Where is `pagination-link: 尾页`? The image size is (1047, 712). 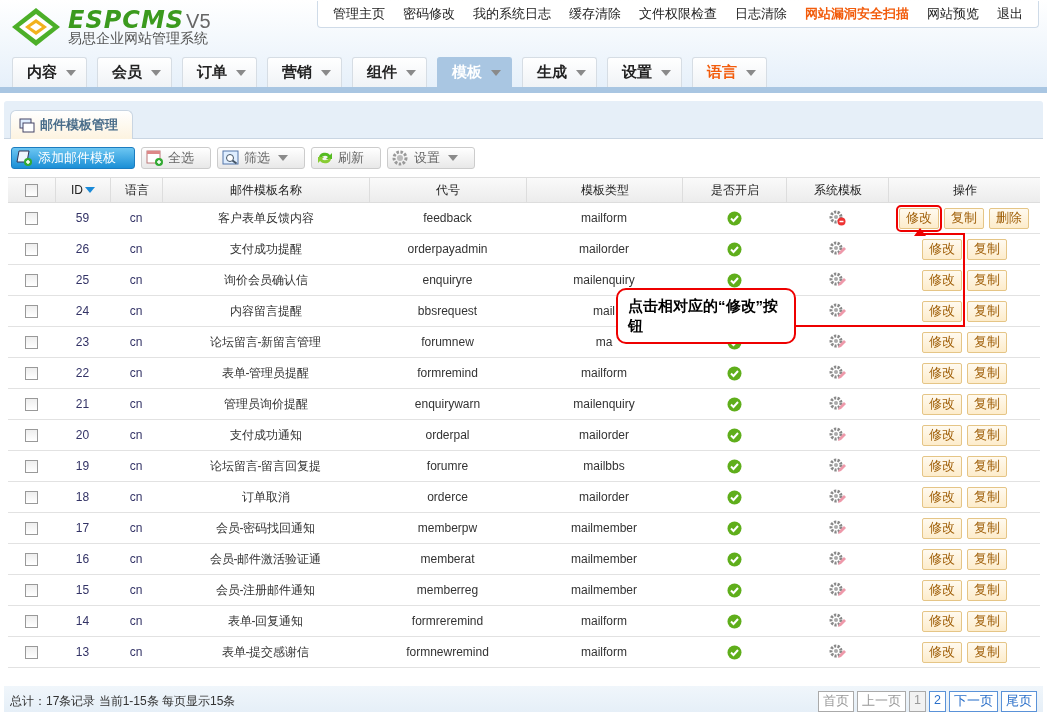 pagination-link: 尾页 is located at coordinates (1019, 701).